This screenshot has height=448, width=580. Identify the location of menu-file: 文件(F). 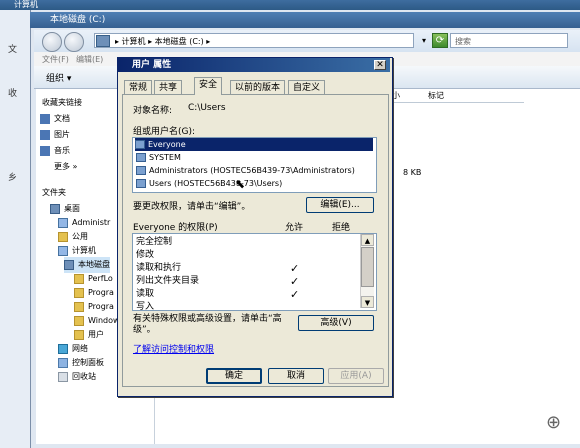
(55, 59).